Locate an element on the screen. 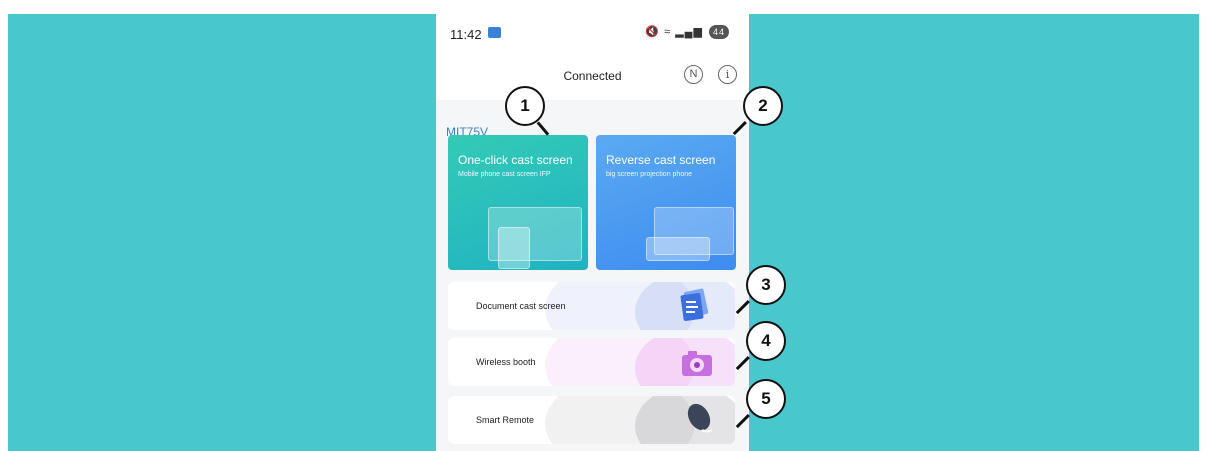 The image size is (1207, 451). system-status-icons: 🔇 ≈ ▂▄▆ 44 is located at coordinates (687, 32).